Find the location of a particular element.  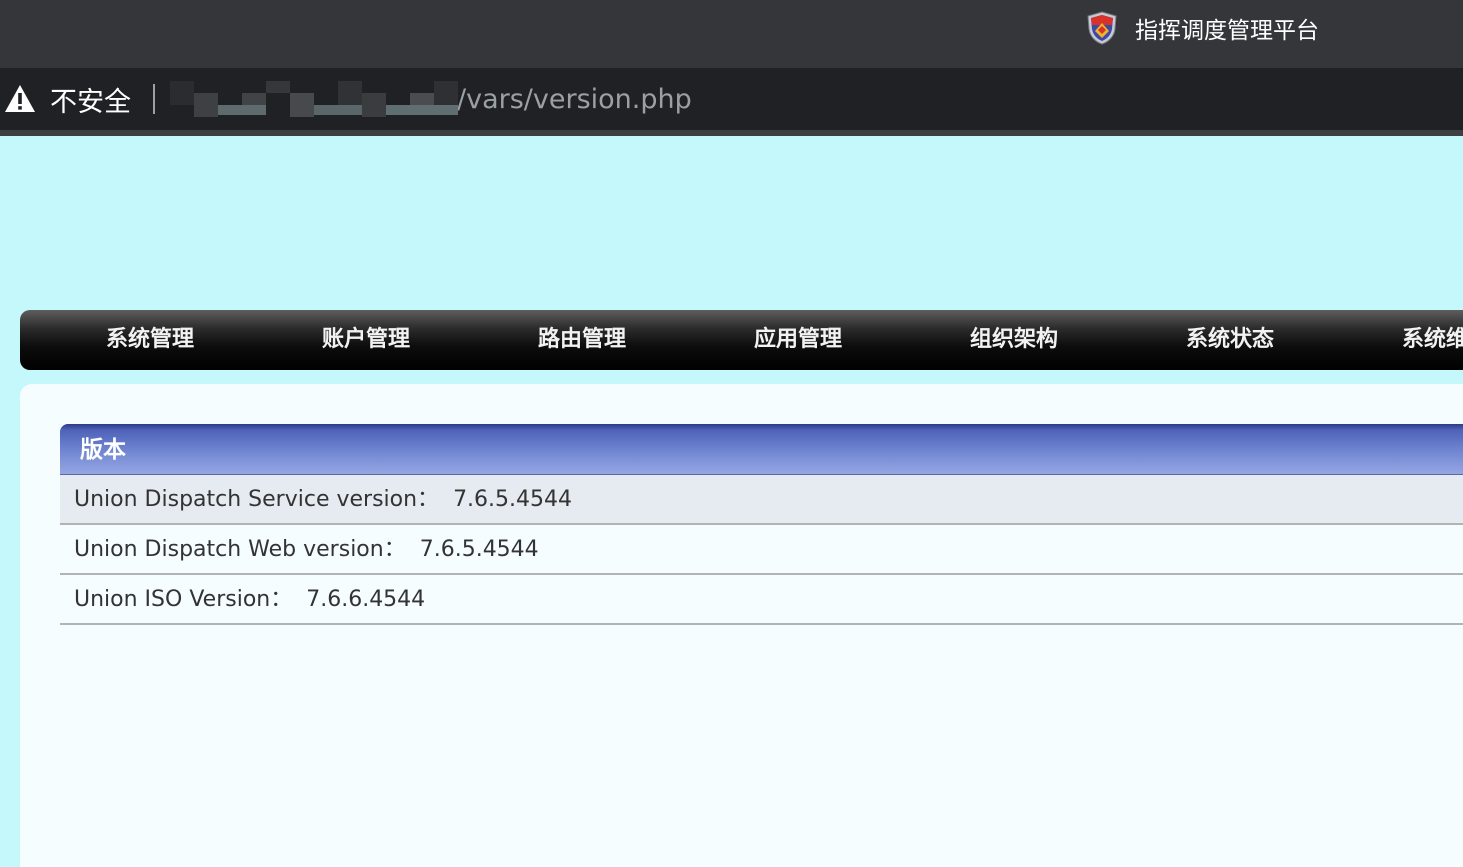

version-row-label: Union Dispatch Web version： is located at coordinates (240, 549).